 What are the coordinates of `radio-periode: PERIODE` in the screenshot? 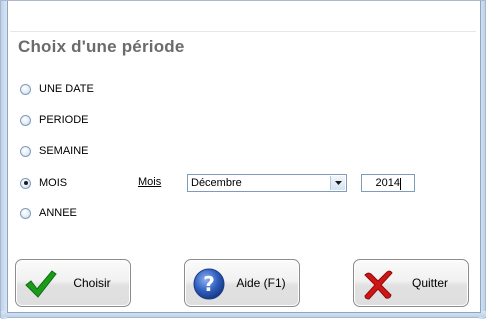 It's located at (54, 120).